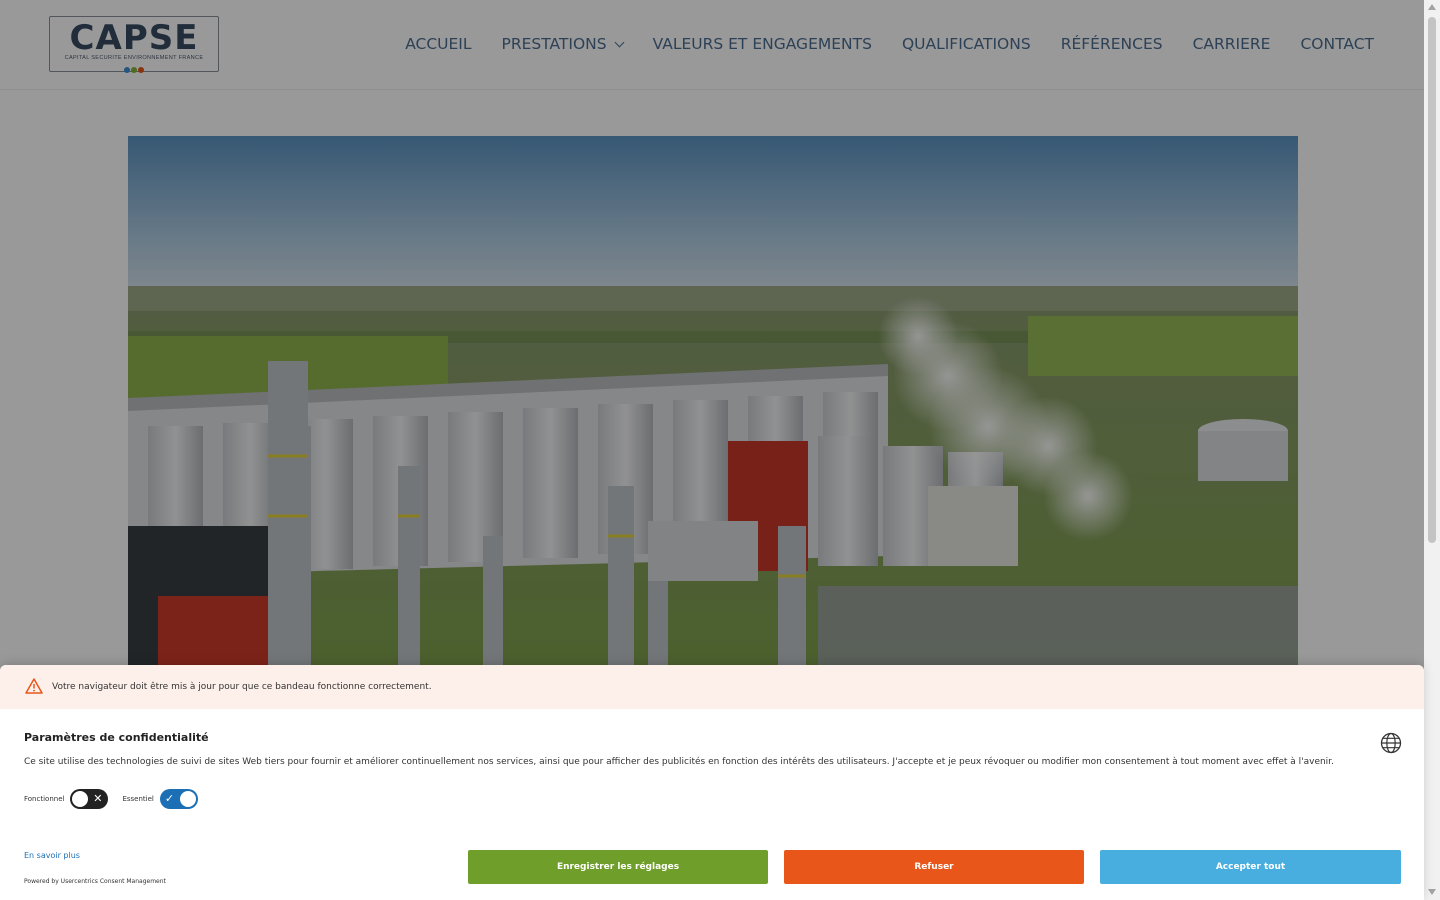  I want to click on refuse-button: Refuser, so click(934, 867).